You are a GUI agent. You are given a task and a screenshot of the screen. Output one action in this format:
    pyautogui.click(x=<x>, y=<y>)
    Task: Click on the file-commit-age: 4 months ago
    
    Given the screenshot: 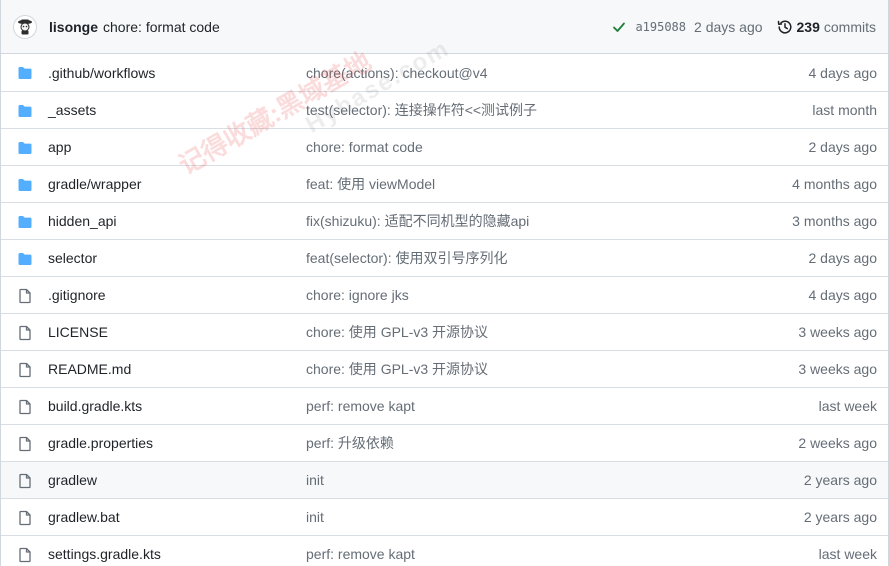 What is the action you would take?
    pyautogui.click(x=834, y=184)
    